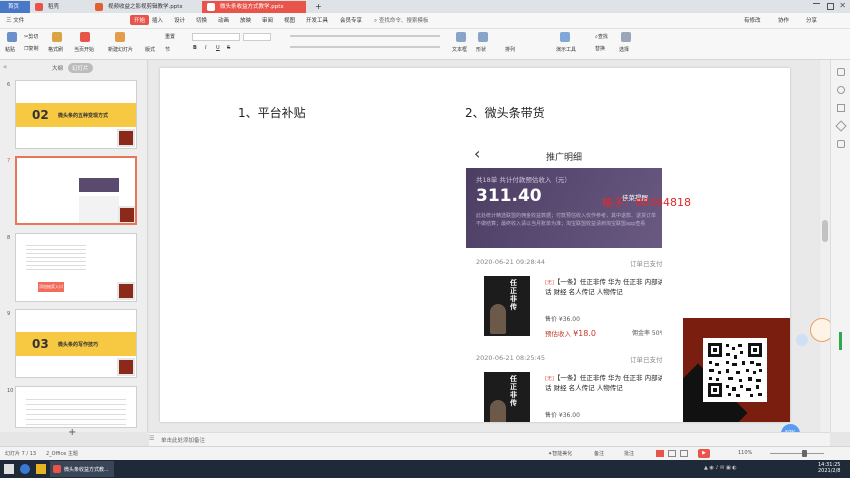 This screenshot has width=850, height=478. What do you see at coordinates (80, 68) in the screenshot?
I see `slides-tab: 幻灯片` at bounding box center [80, 68].